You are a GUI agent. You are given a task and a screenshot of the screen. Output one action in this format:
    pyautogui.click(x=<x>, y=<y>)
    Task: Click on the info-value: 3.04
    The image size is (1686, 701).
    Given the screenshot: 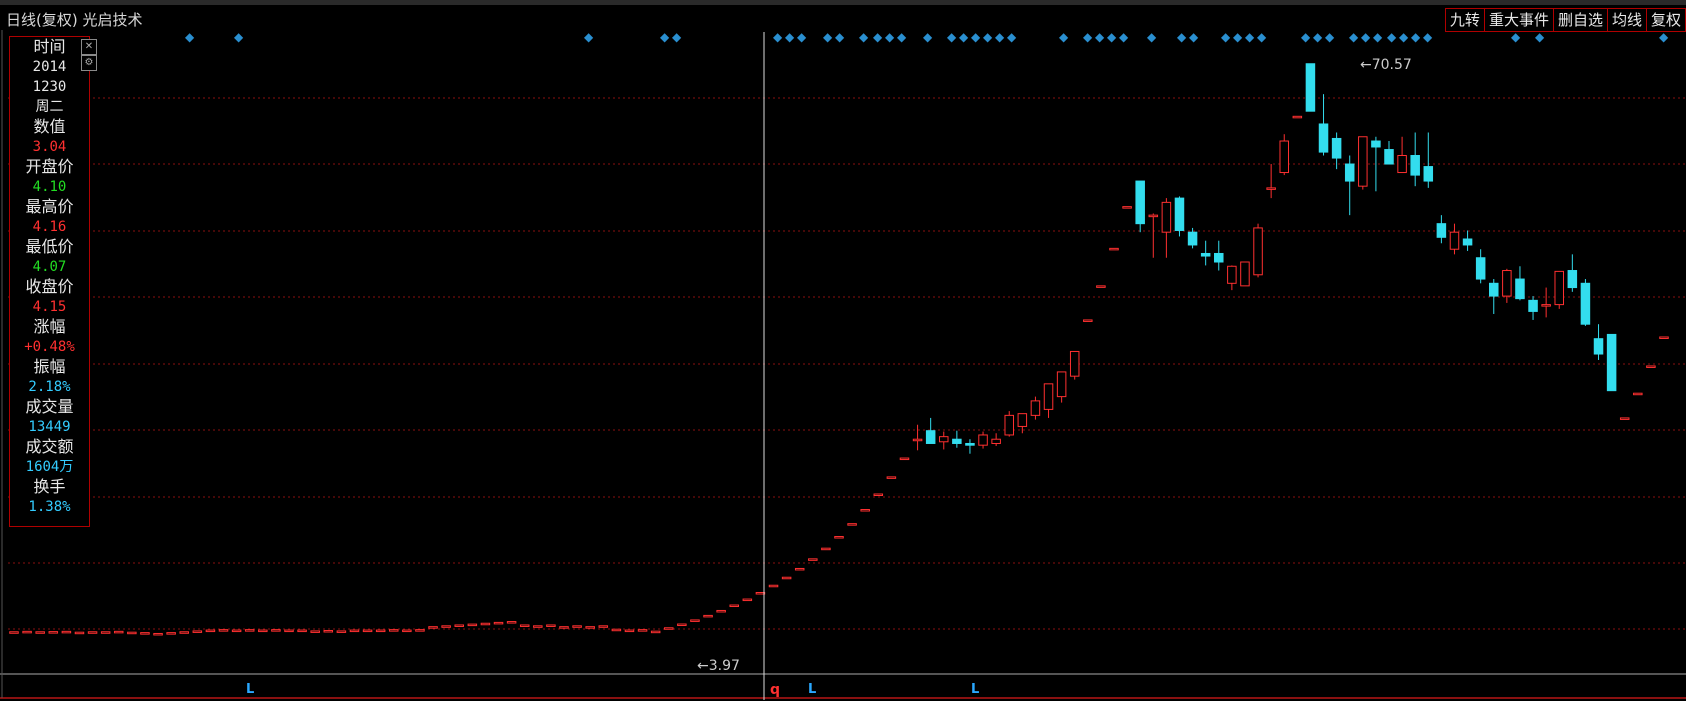 What is the action you would take?
    pyautogui.click(x=49, y=147)
    